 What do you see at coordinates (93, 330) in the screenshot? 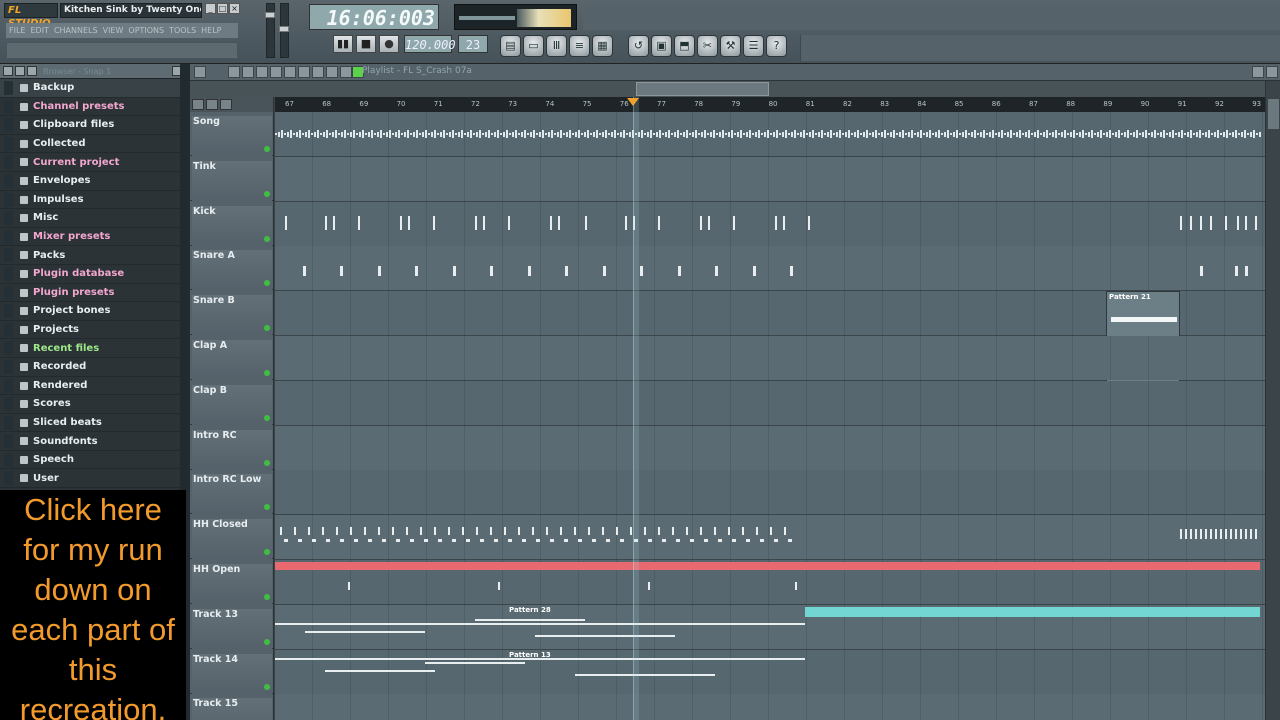
I see `browser-item: Projects` at bounding box center [93, 330].